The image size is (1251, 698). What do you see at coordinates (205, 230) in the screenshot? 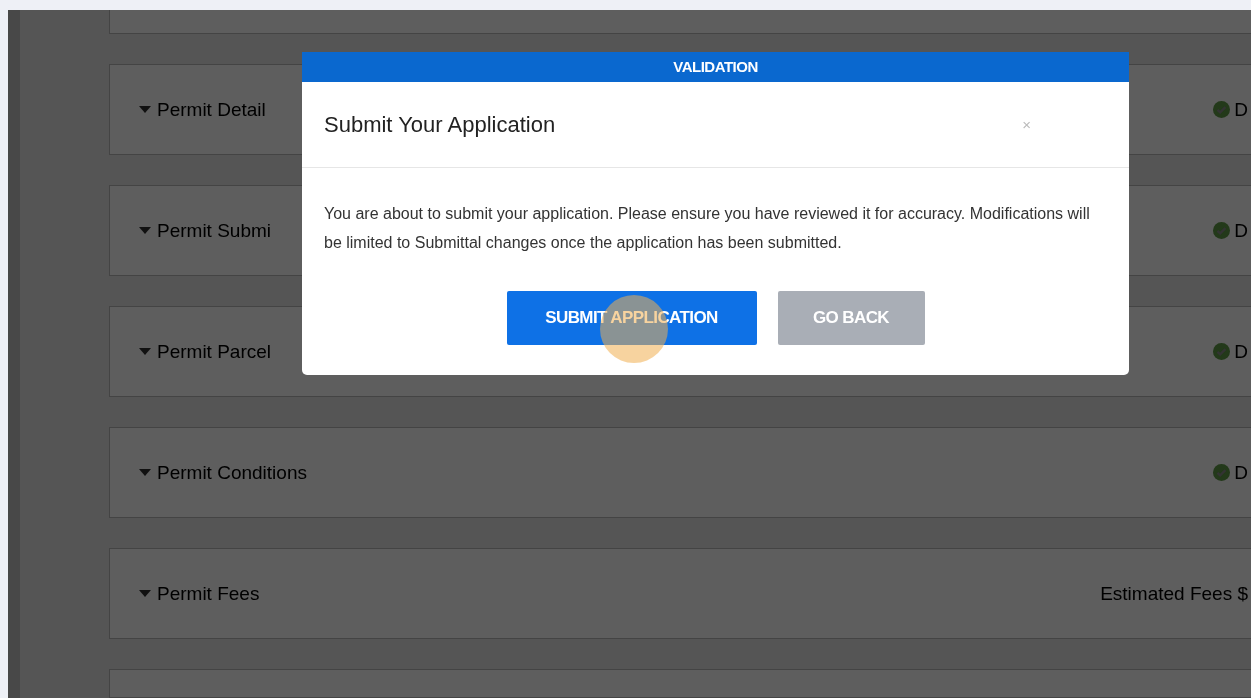
I see `section-toggle: Permit Submi` at bounding box center [205, 230].